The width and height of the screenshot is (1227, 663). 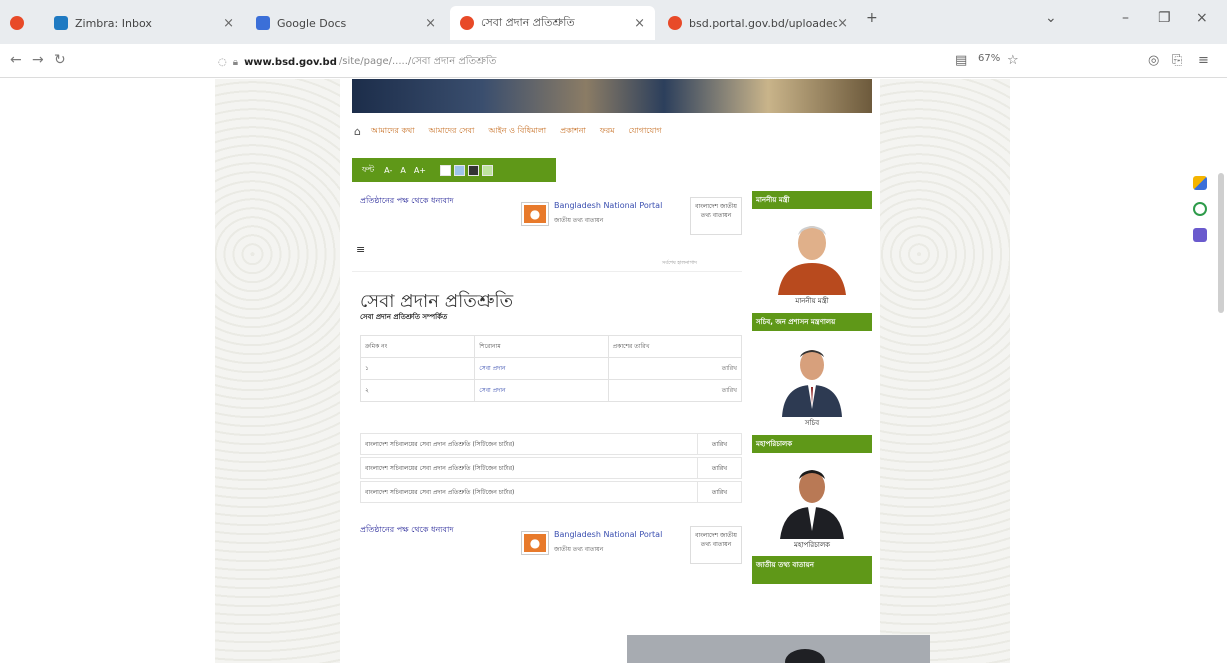 What do you see at coordinates (1221, 243) in the screenshot?
I see `vertical-scrollbar` at bounding box center [1221, 243].